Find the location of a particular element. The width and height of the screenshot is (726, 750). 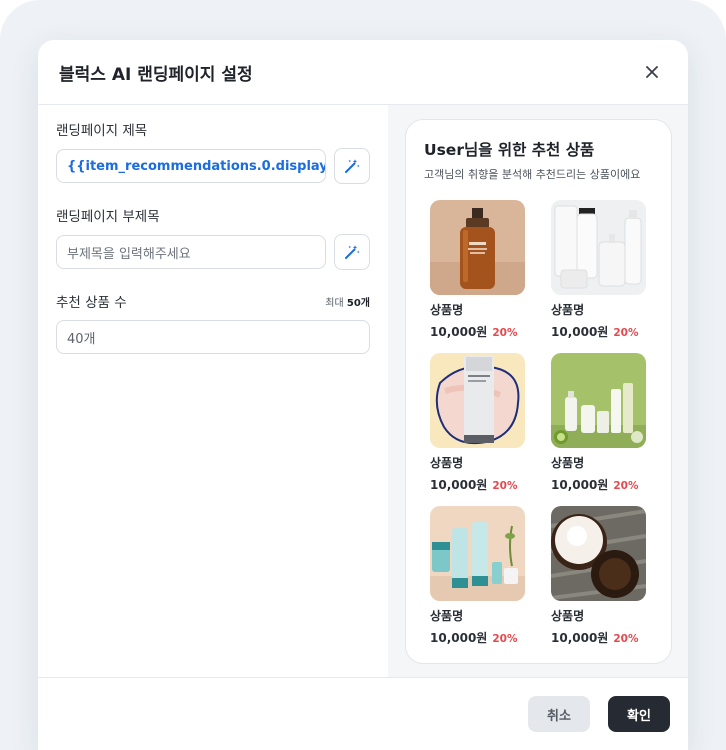

count-max-value: 50개 is located at coordinates (358, 303).